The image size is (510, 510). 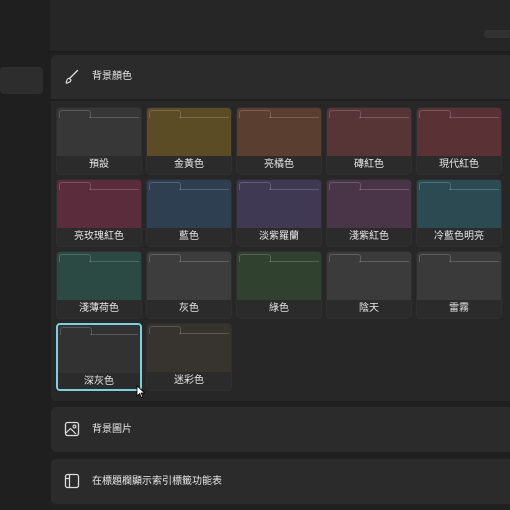 What do you see at coordinates (189, 236) in the screenshot?
I see `swatch-label: 藍色` at bounding box center [189, 236].